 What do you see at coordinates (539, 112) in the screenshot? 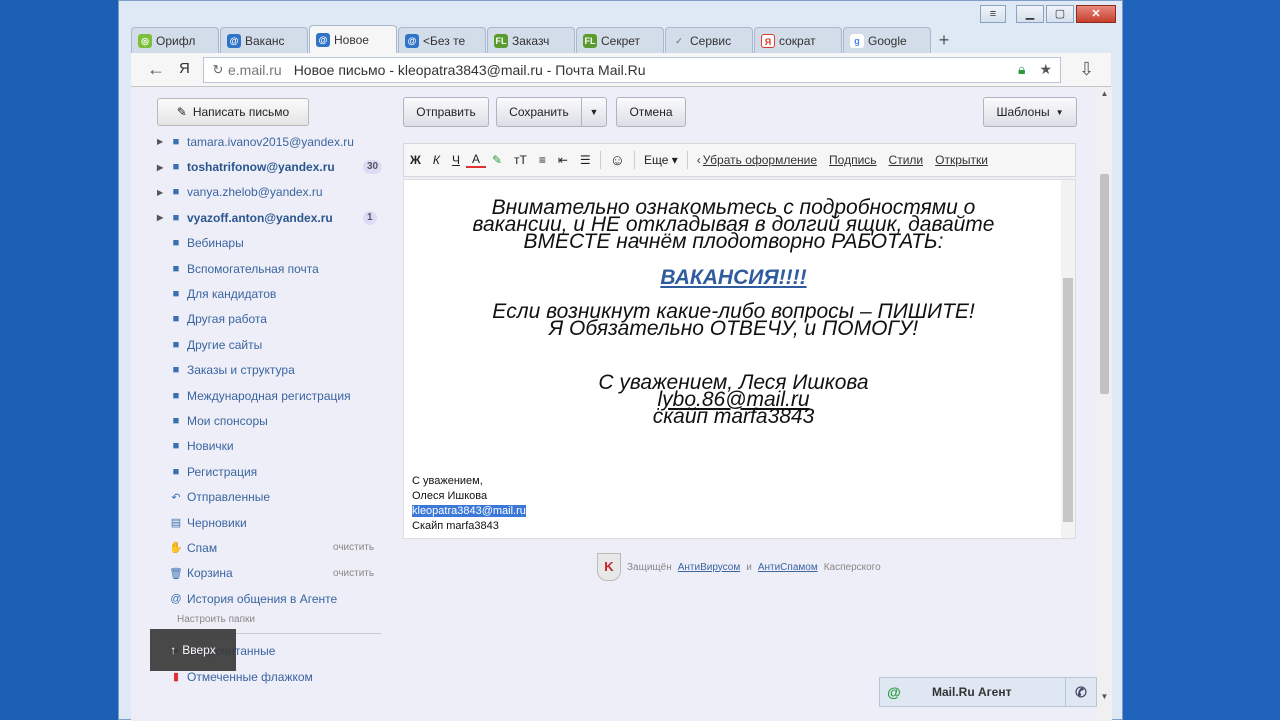
I see `save-button: Сохранить` at bounding box center [539, 112].